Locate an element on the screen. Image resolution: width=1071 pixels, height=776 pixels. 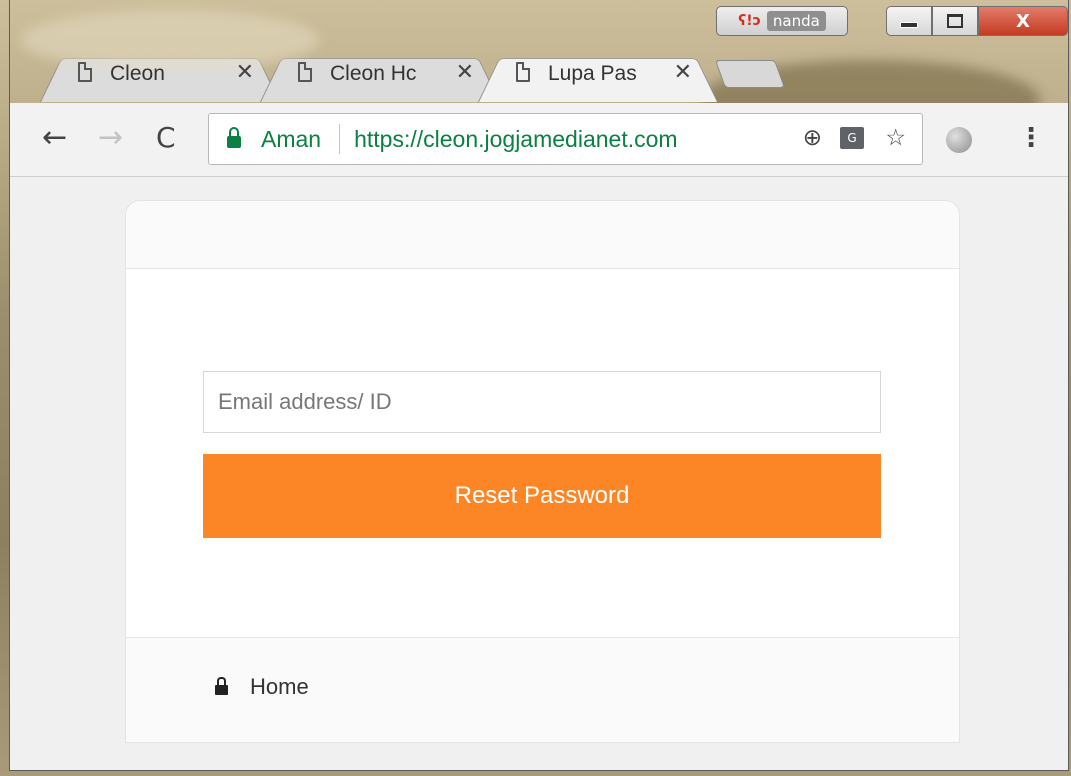
maximize-icon is located at coordinates (955, 21).